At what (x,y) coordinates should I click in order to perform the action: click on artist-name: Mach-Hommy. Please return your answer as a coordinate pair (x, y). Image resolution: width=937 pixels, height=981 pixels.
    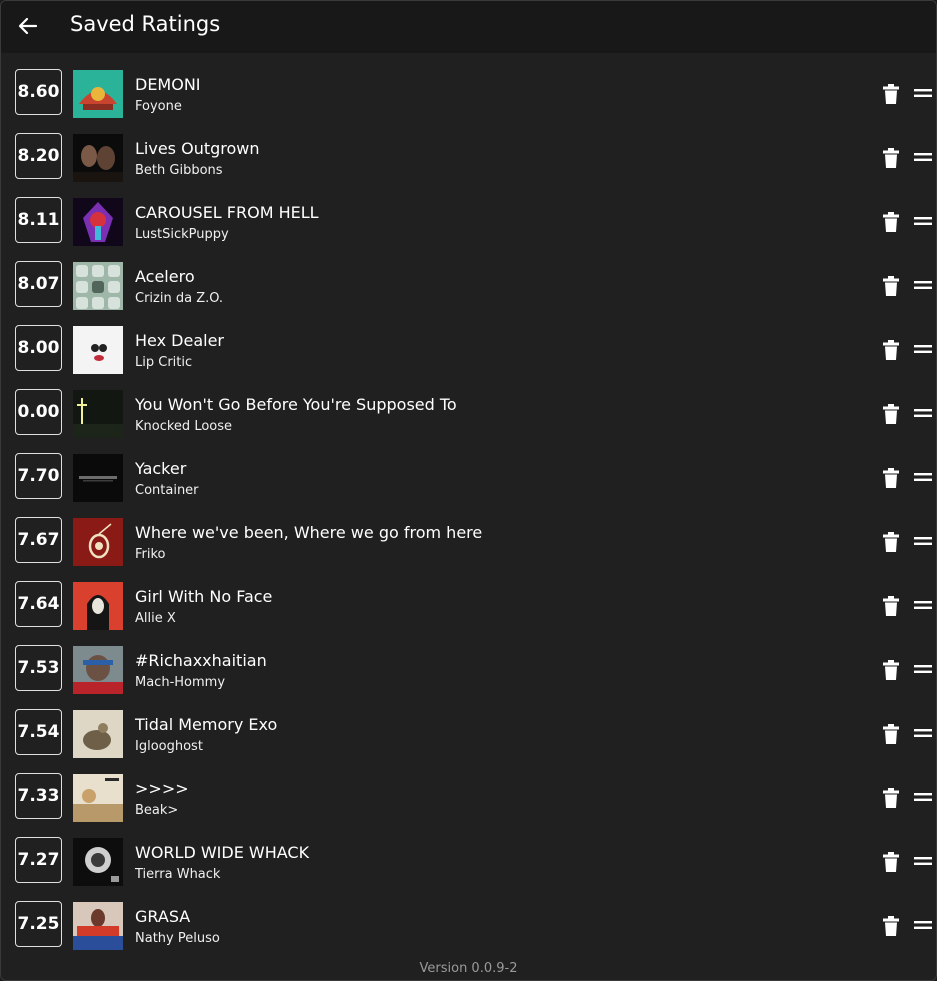
    Looking at the image, I should click on (180, 682).